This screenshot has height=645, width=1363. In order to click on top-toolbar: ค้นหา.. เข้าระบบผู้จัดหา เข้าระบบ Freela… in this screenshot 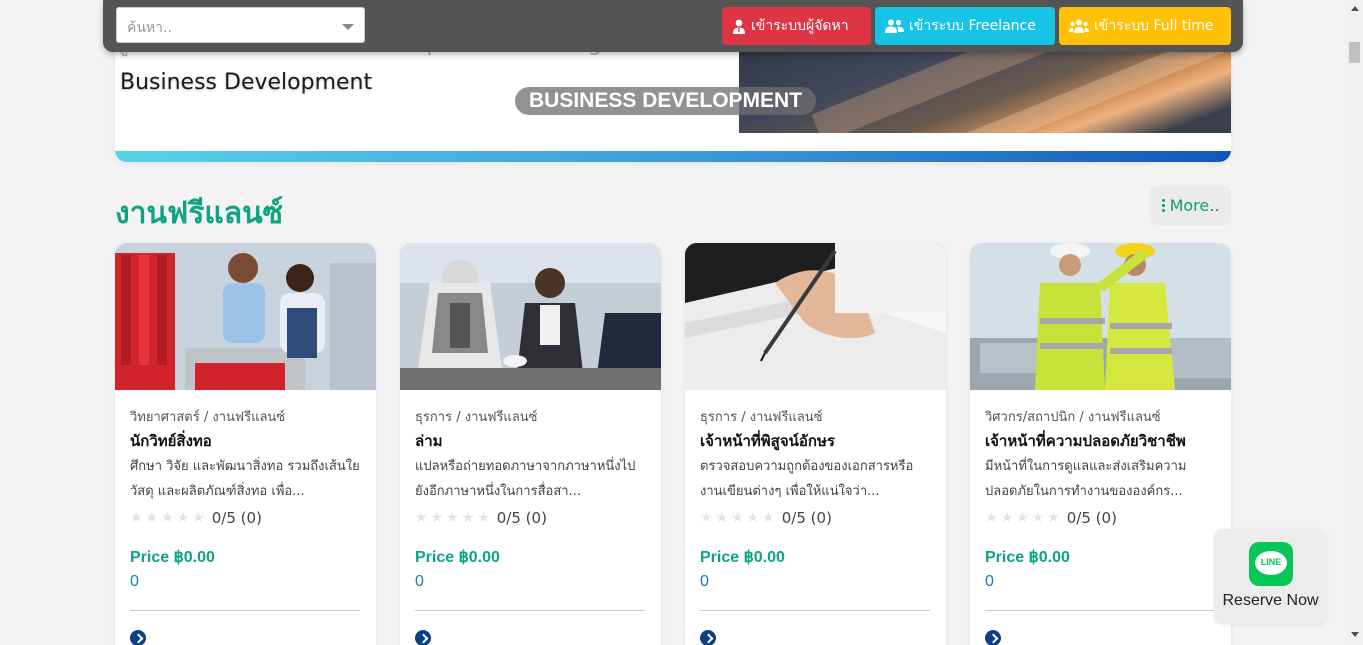, I will do `click(673, 26)`.